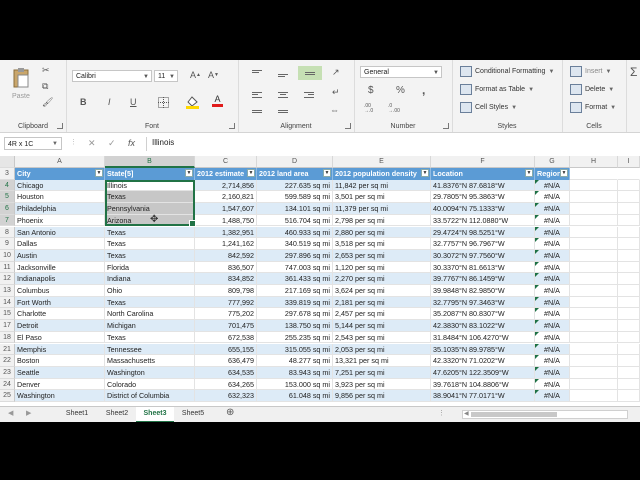  What do you see at coordinates (192, 102) in the screenshot?
I see `fill-color-icon` at bounding box center [192, 102].